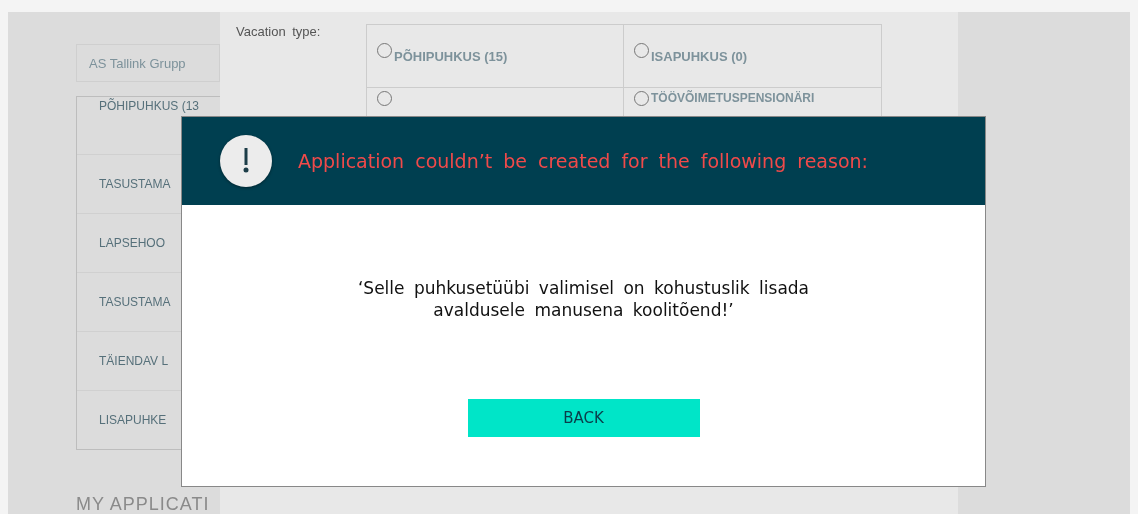 This screenshot has height=514, width=1138. What do you see at coordinates (279, 31) in the screenshot?
I see `field-label: Vacation type:` at bounding box center [279, 31].